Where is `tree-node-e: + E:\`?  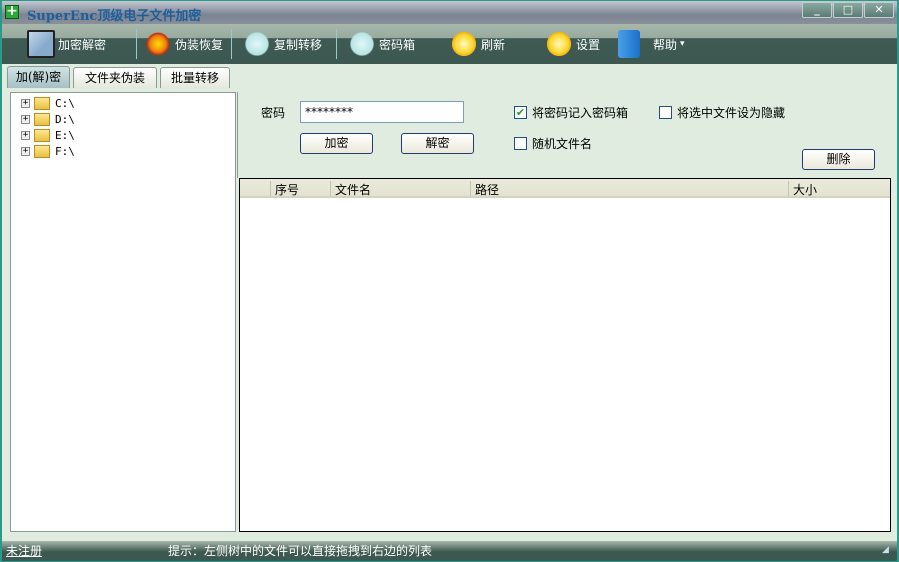 tree-node-e: + E:\ is located at coordinates (48, 135).